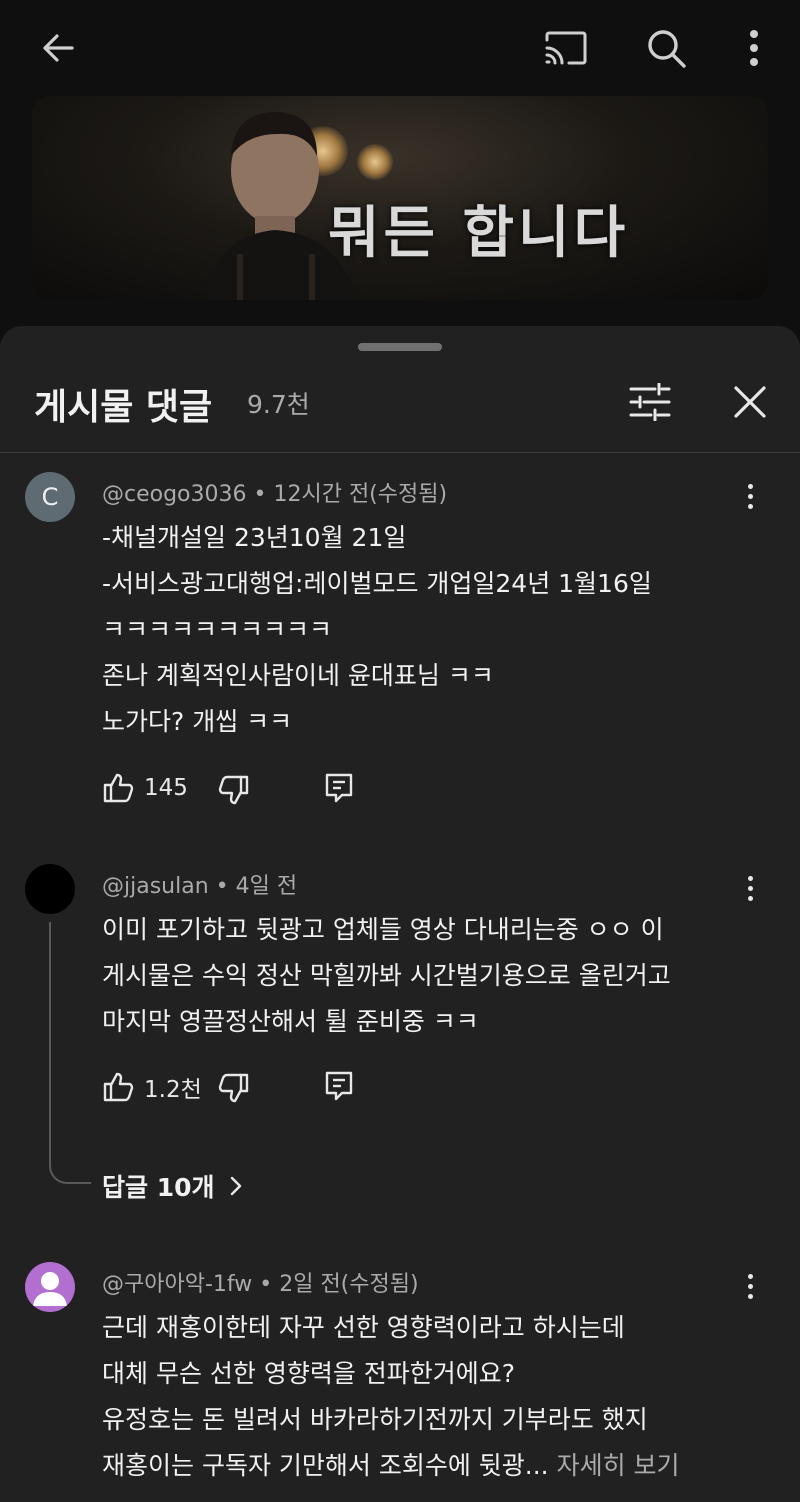 This screenshot has height=1502, width=800. What do you see at coordinates (400, 198) in the screenshot?
I see `post-image: 뭐든 합니다` at bounding box center [400, 198].